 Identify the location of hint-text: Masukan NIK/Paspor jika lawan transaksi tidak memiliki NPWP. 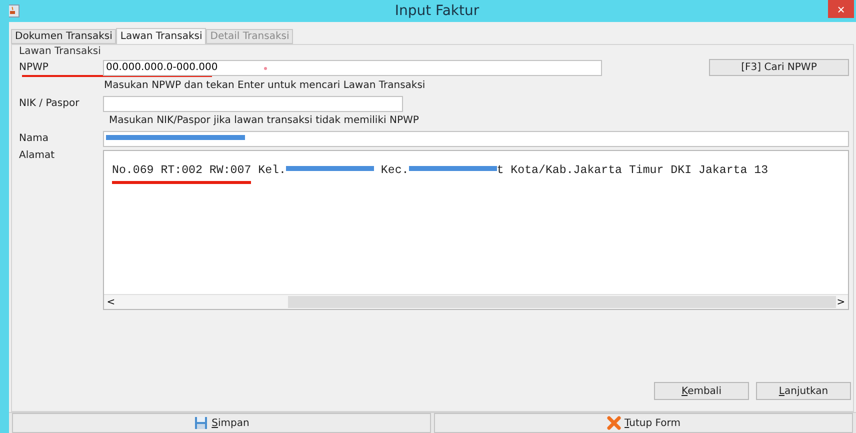
(264, 121).